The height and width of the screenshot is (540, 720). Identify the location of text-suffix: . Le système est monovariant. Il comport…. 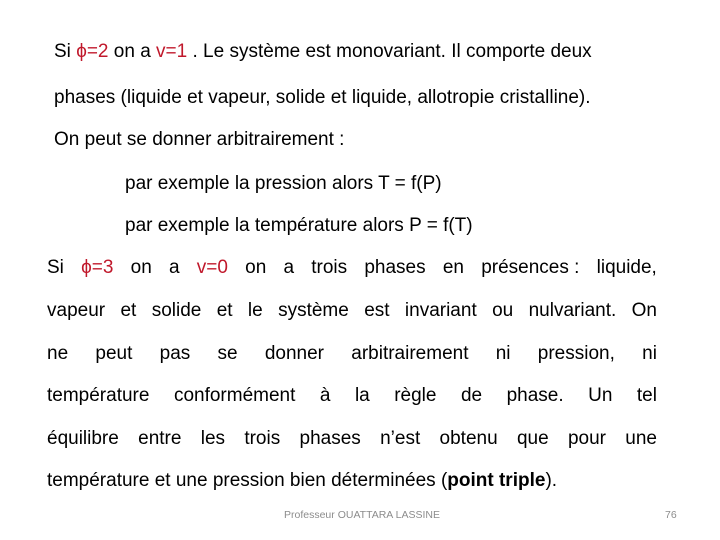
(389, 51).